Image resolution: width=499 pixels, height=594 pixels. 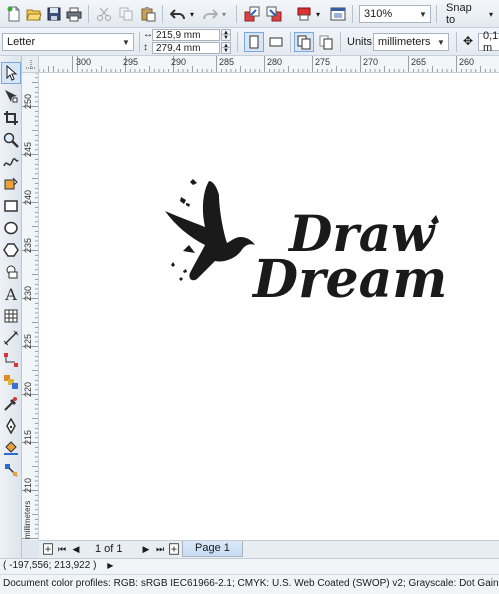 I want to click on all-pages-icon, so click(x=304, y=42).